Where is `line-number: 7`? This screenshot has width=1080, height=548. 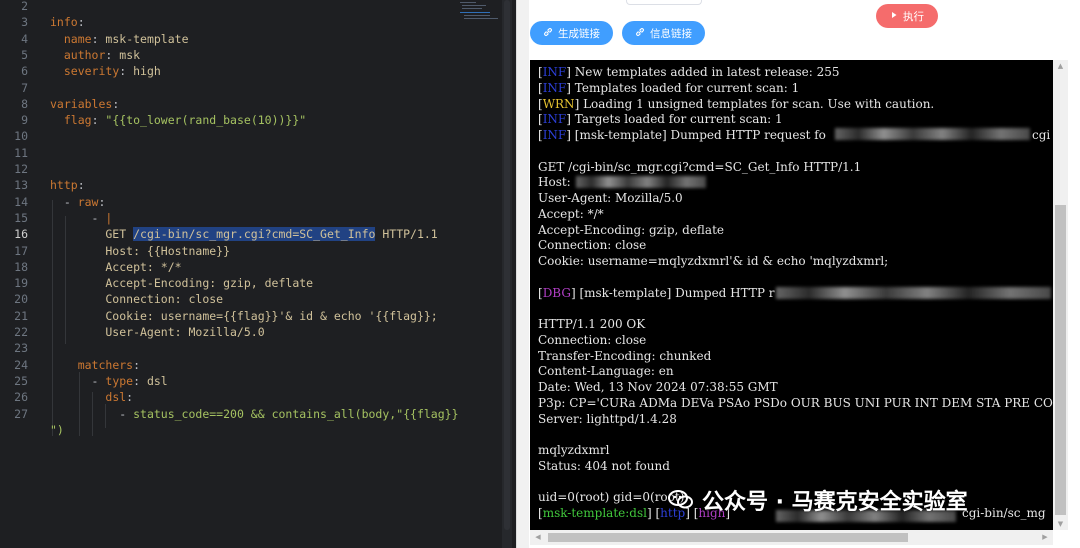 line-number: 7 is located at coordinates (24, 87).